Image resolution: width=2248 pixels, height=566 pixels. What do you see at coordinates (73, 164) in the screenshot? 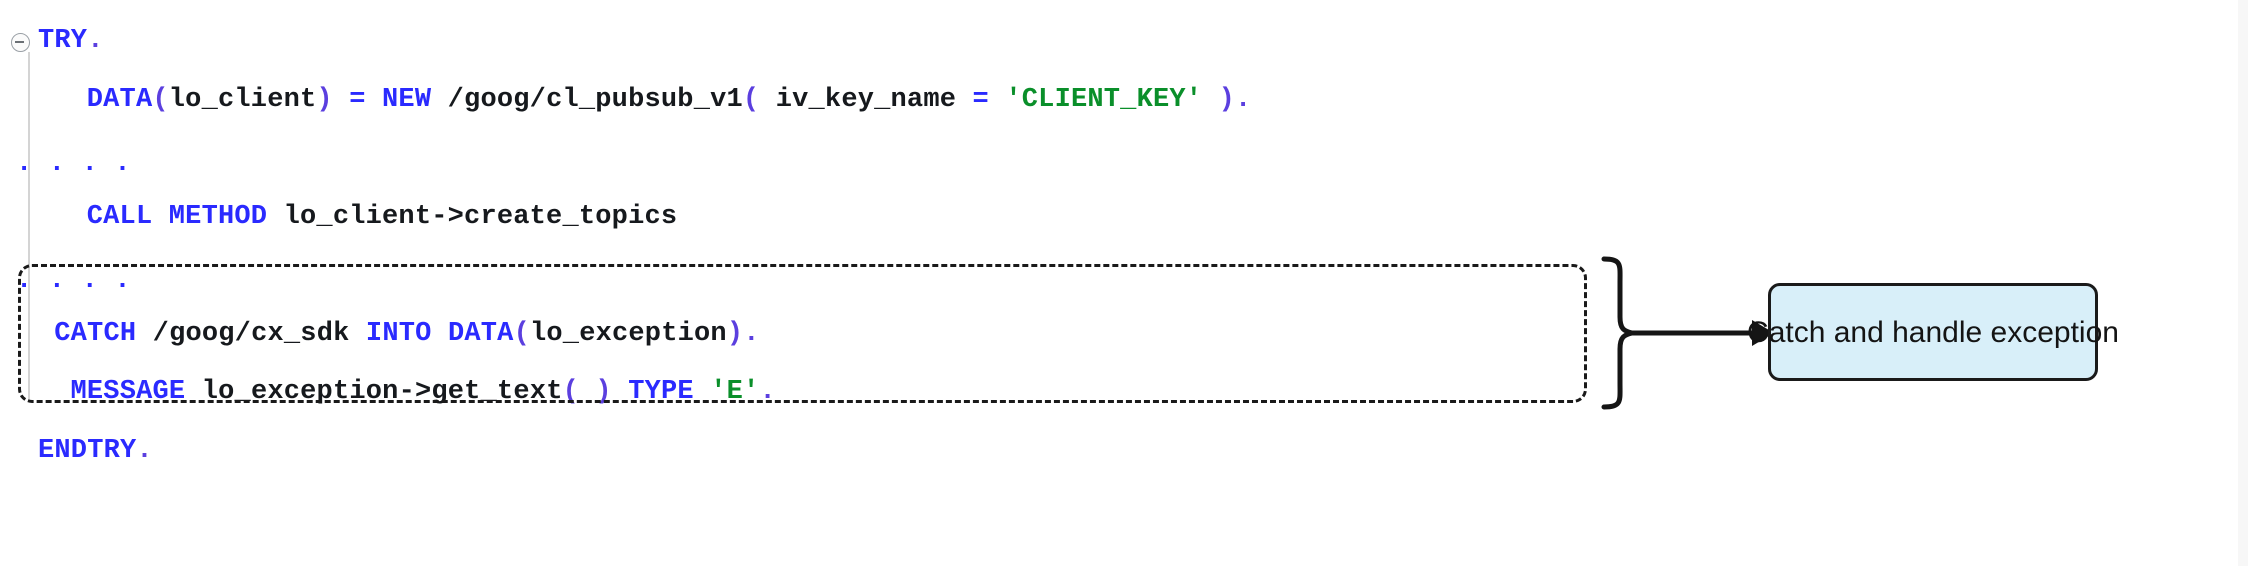
I see `code-continuation-marker: . . . .` at bounding box center [73, 164].